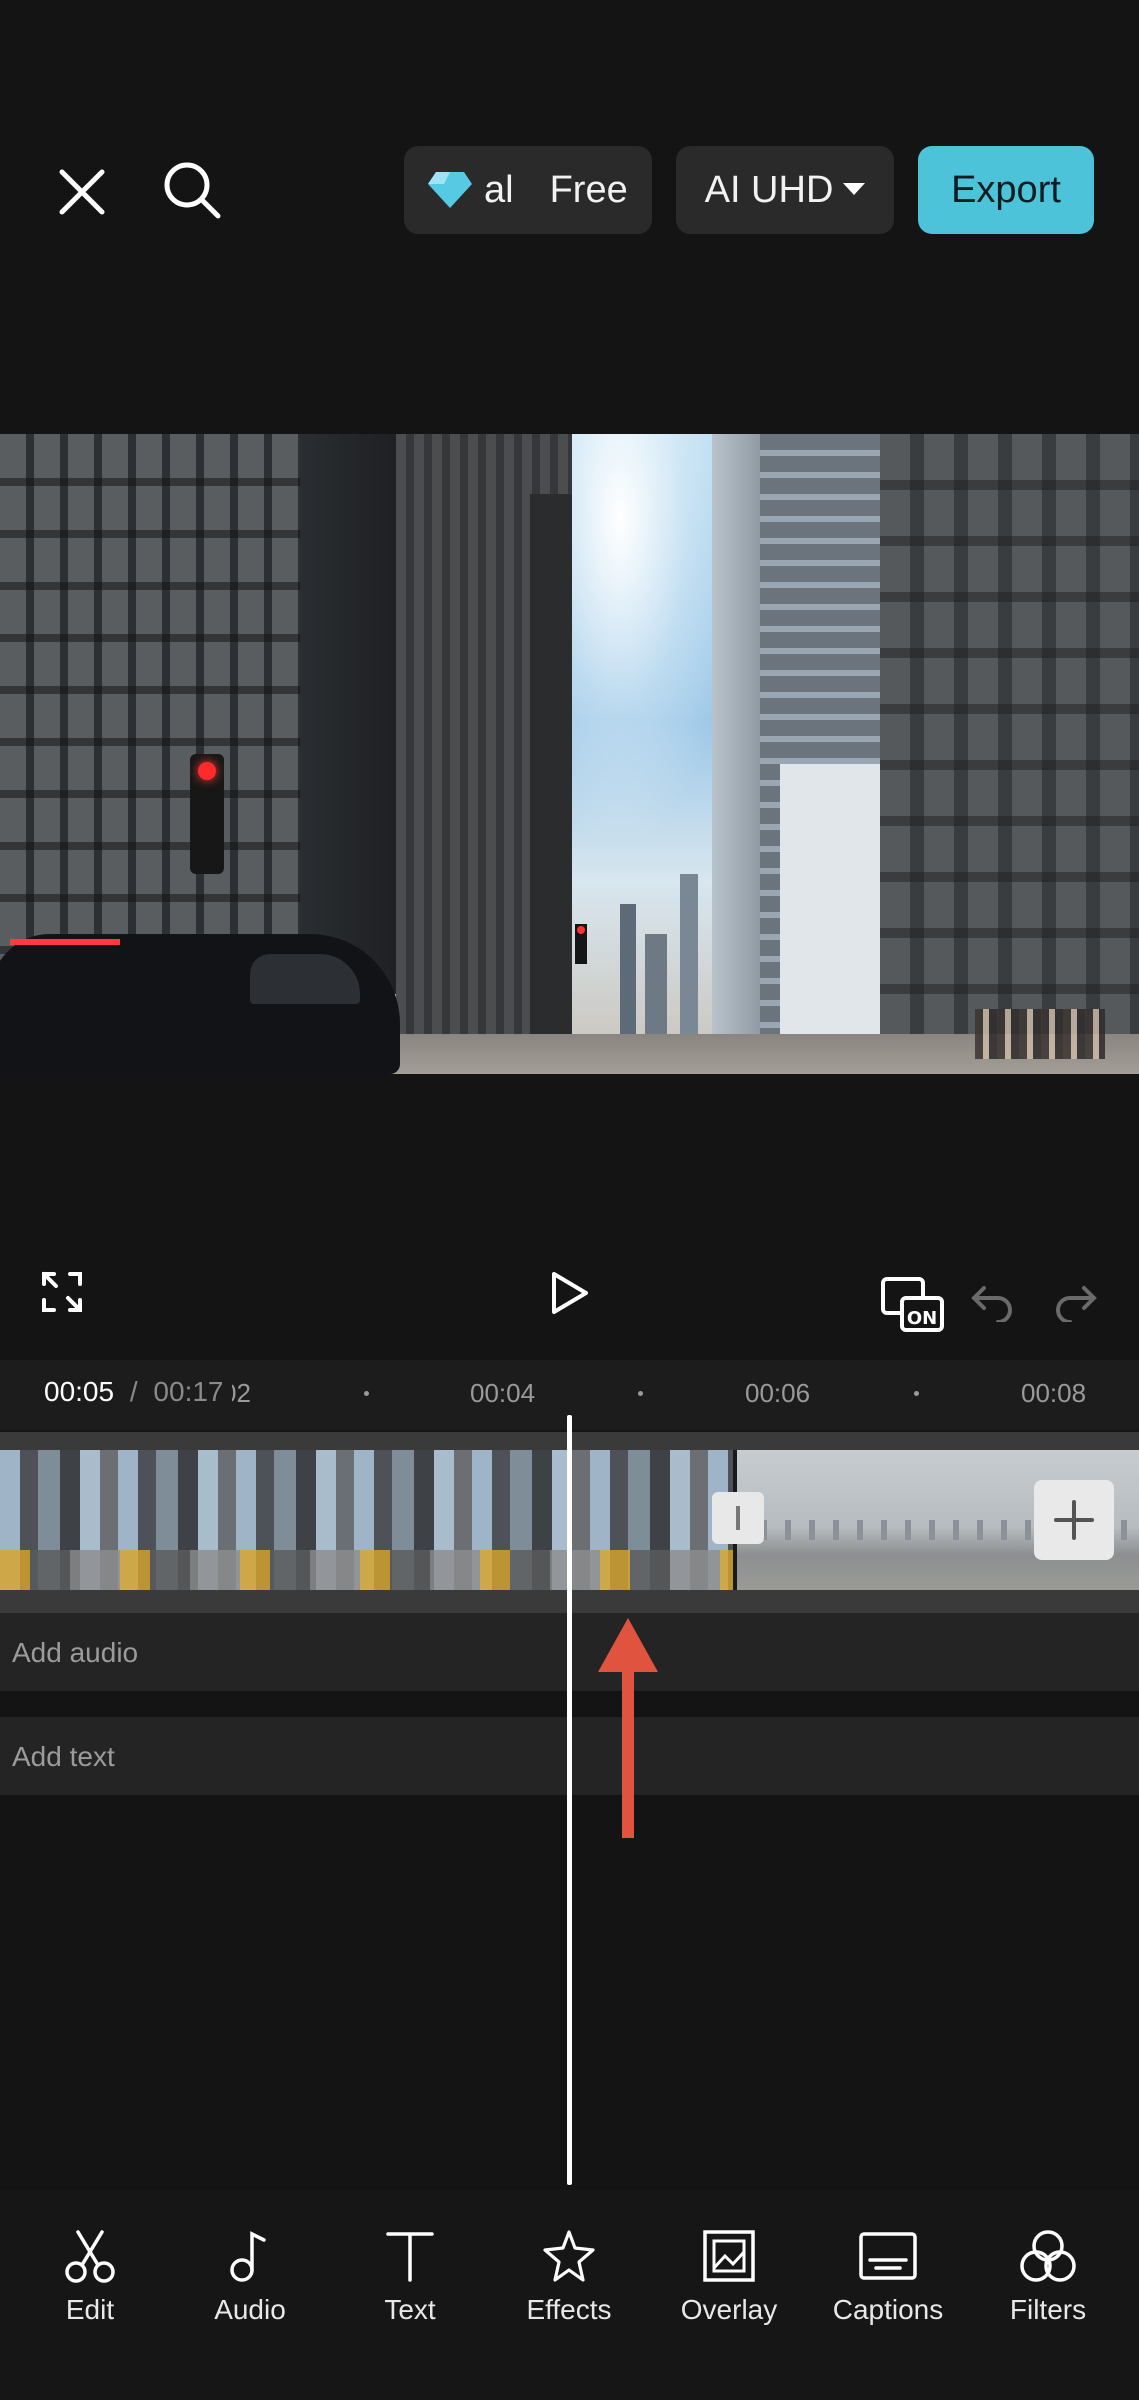 This screenshot has height=2400, width=1139. I want to click on tick-label: 00:04, so click(503, 1393).